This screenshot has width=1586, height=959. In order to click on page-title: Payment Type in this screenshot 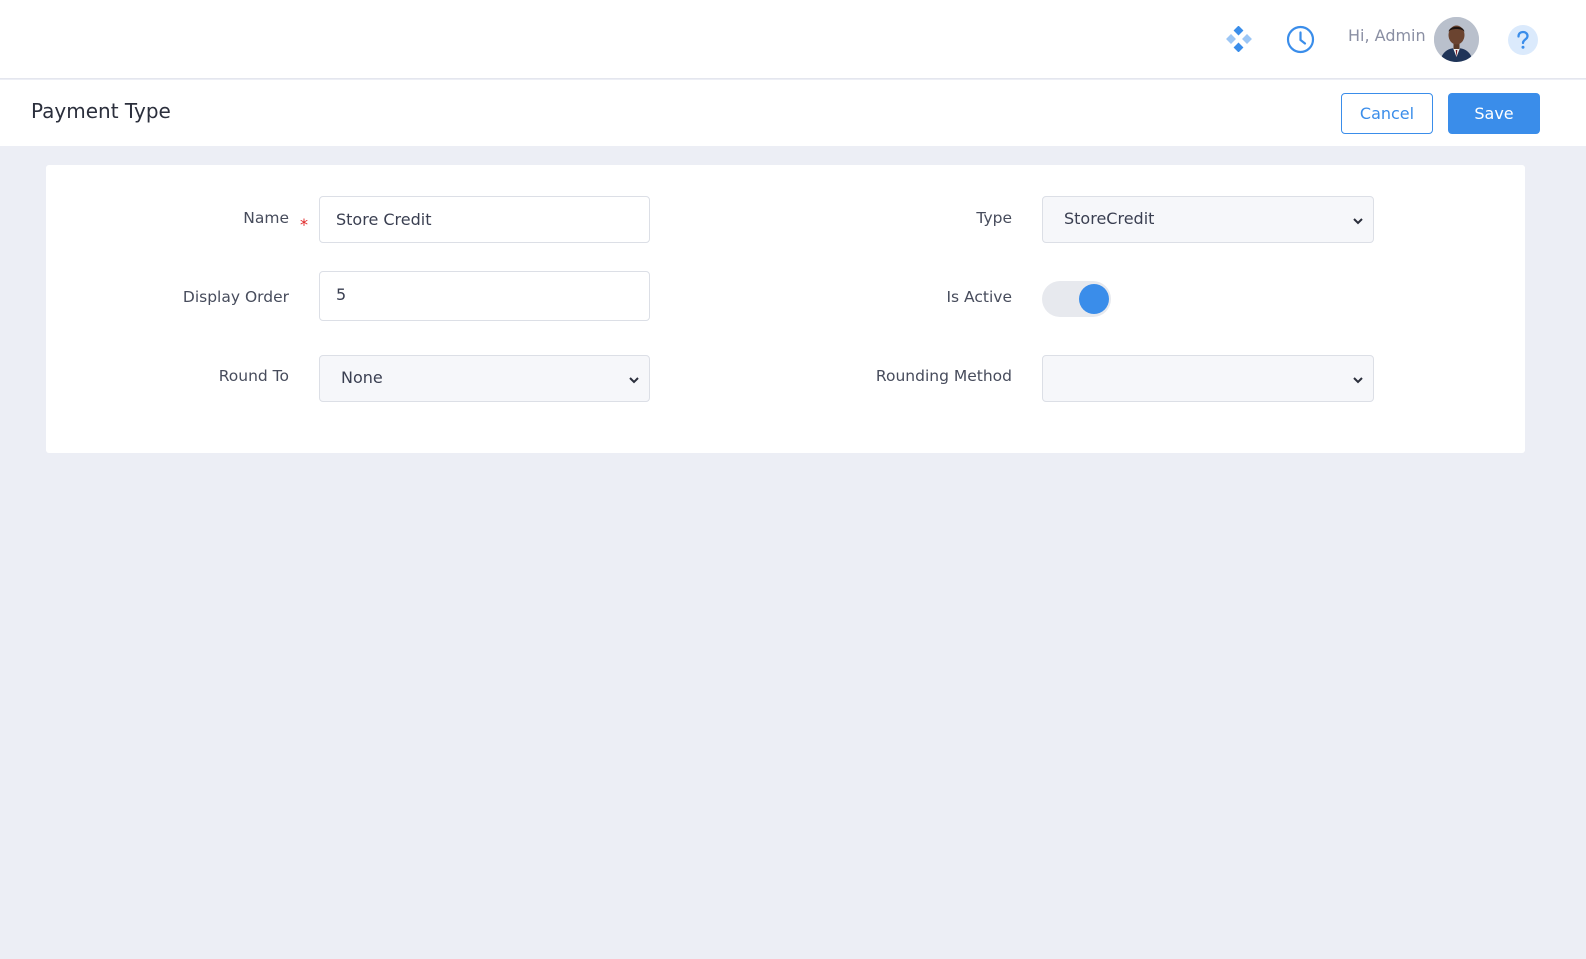, I will do `click(101, 111)`.